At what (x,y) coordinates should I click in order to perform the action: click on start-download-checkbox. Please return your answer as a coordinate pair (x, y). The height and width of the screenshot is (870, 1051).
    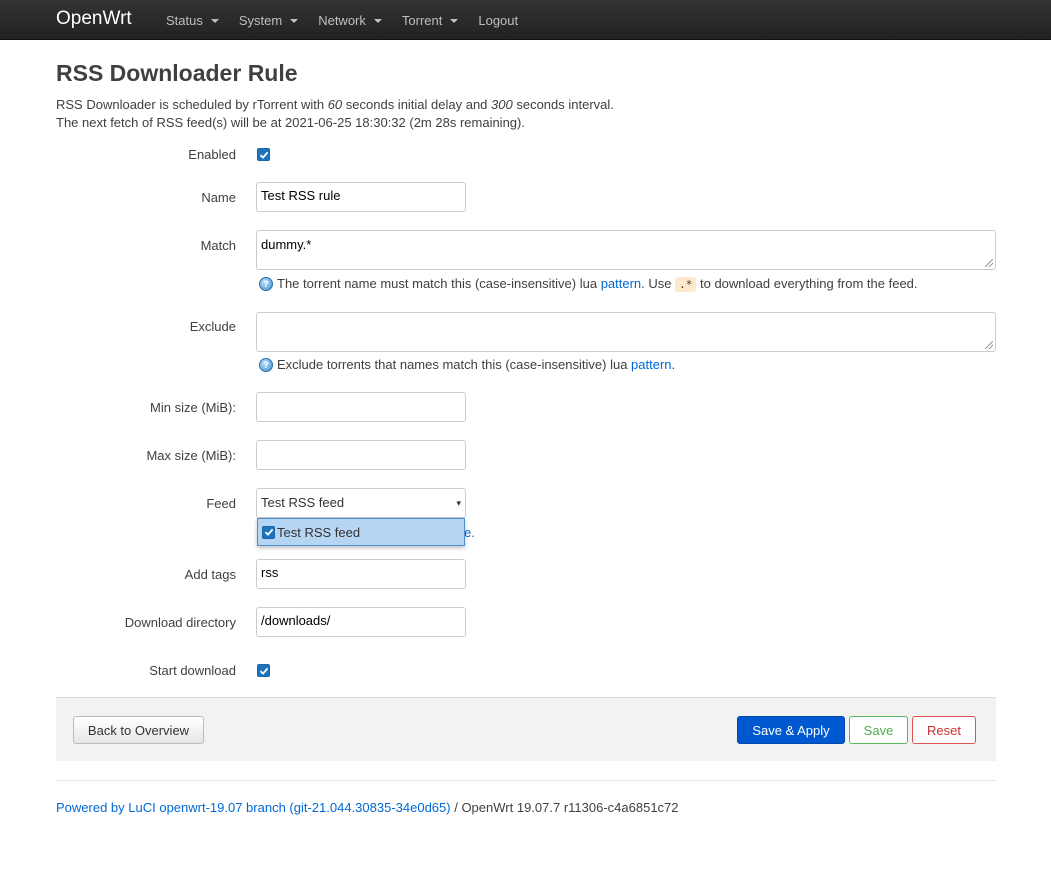
    Looking at the image, I should click on (263, 670).